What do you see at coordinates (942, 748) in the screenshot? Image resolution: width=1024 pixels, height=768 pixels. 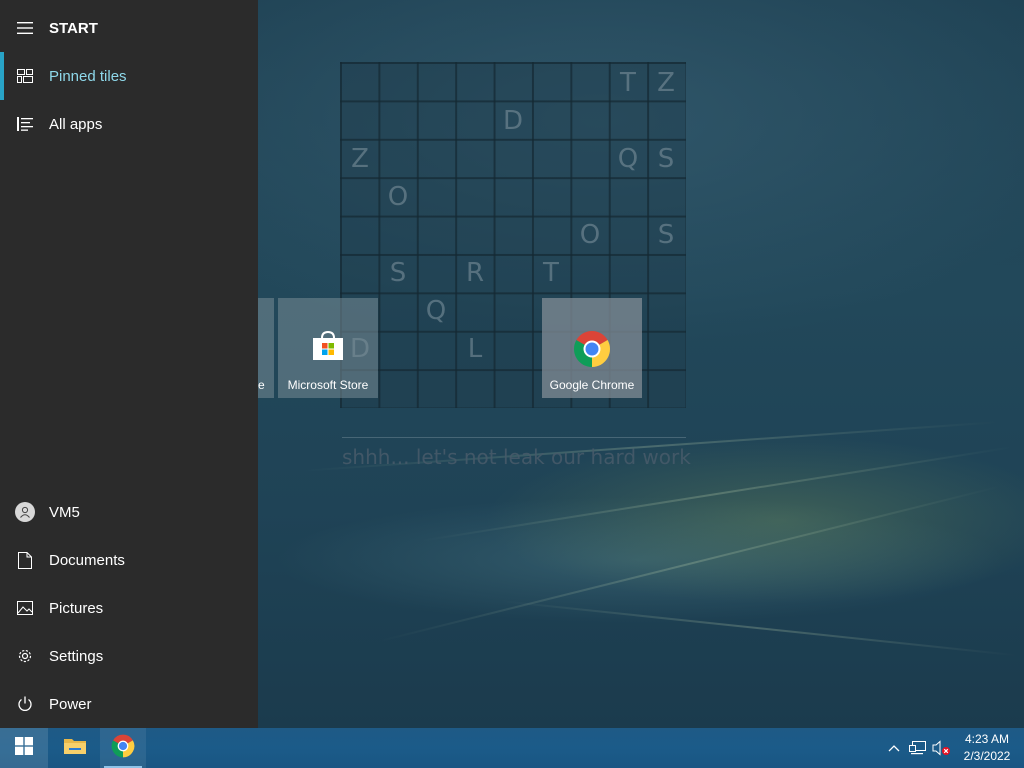 I see `volume-muted-icon` at bounding box center [942, 748].